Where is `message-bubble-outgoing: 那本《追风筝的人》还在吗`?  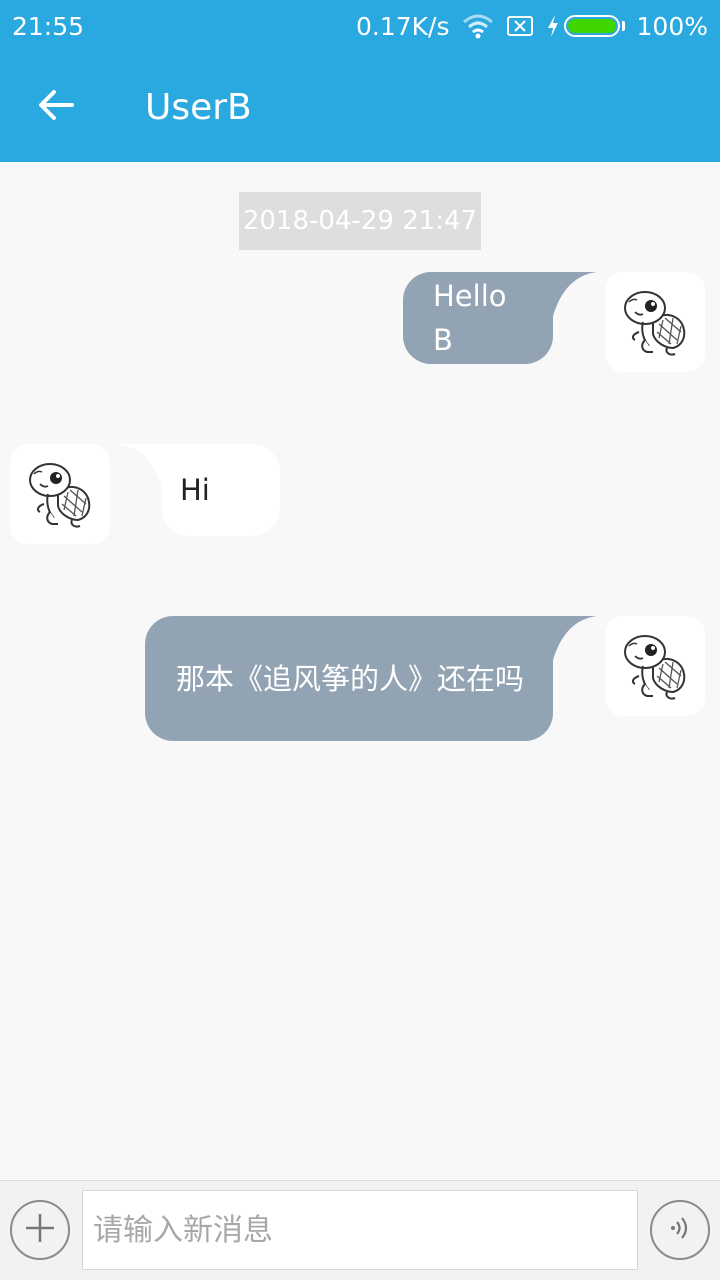 message-bubble-outgoing: 那本《追风筝的人》还在吗 is located at coordinates (349, 678).